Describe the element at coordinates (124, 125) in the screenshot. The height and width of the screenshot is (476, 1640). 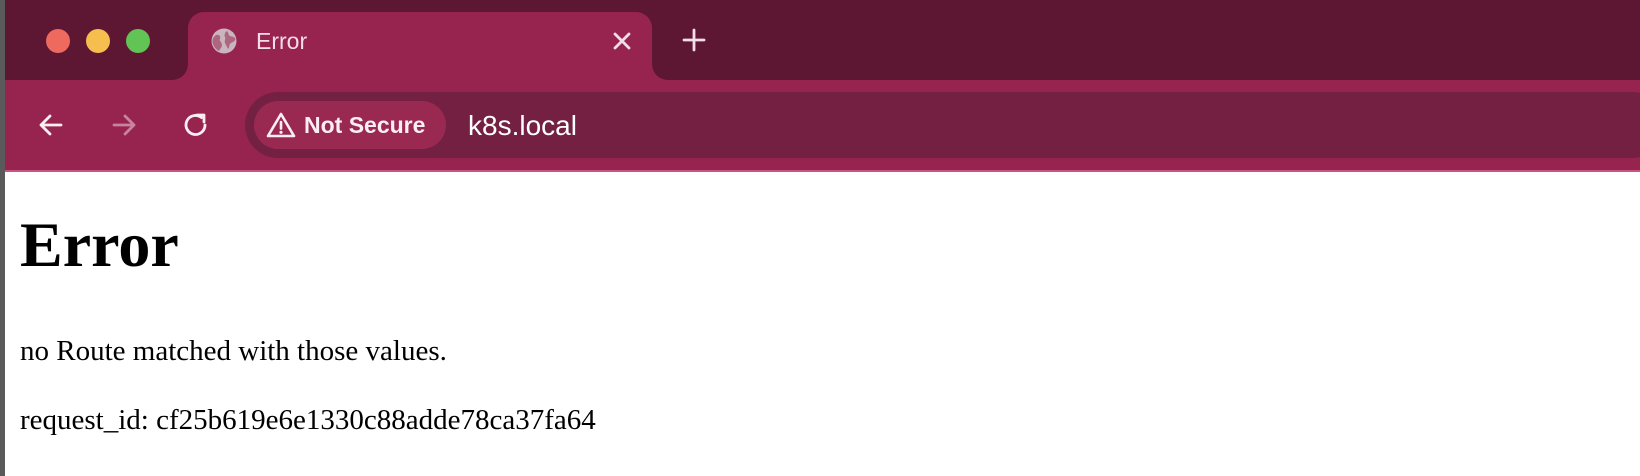
I see `forward-icon` at that location.